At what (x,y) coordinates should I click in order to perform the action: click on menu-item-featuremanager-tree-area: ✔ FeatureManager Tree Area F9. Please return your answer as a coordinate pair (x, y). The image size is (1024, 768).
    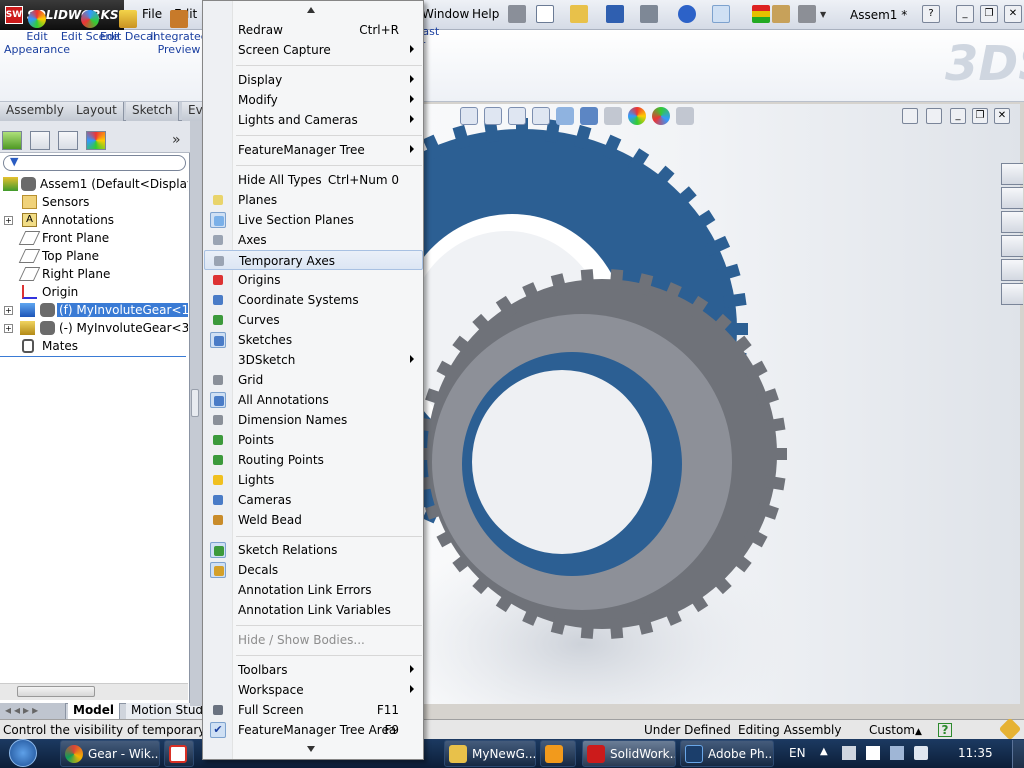
    Looking at the image, I should click on (313, 730).